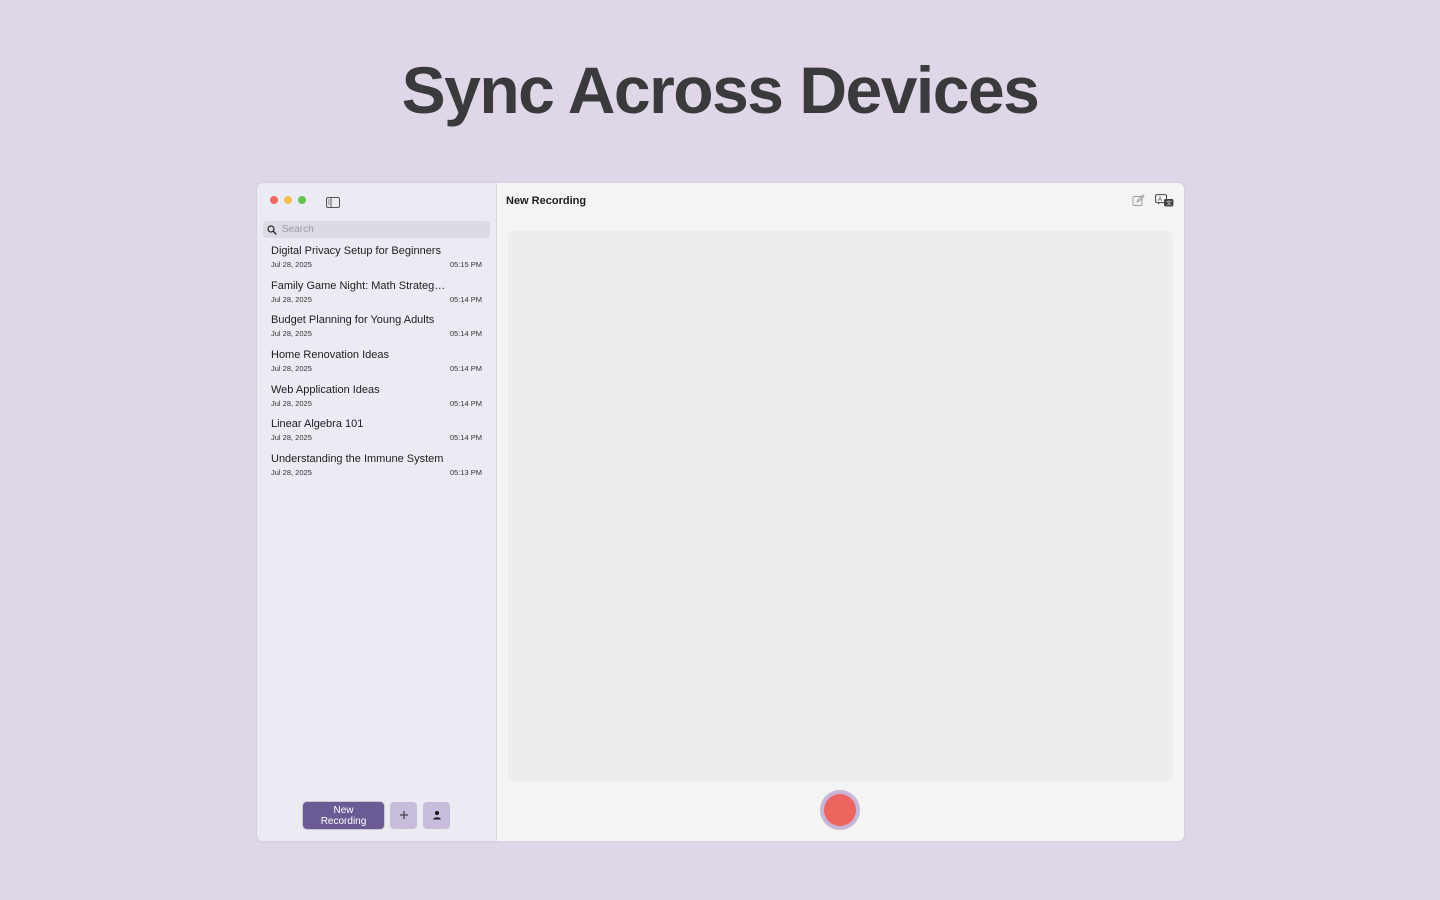  I want to click on sidebar-footer: New Recording, so click(376, 815).